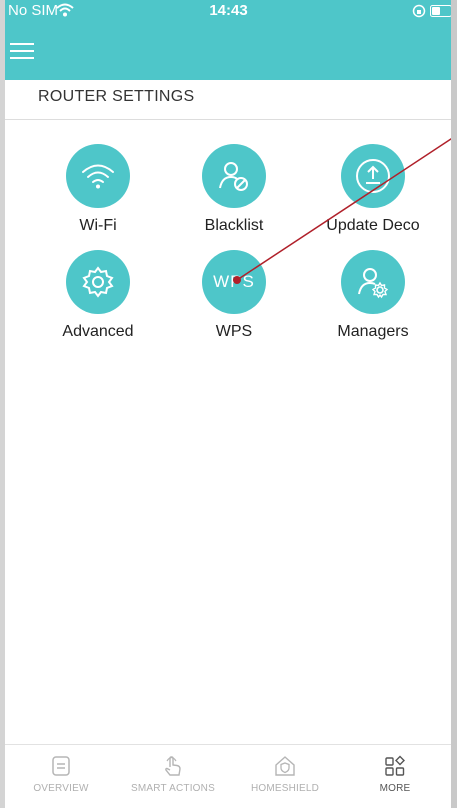 This screenshot has height=808, width=457. Describe the element at coordinates (173, 766) in the screenshot. I see `tap-hand-icon` at that location.